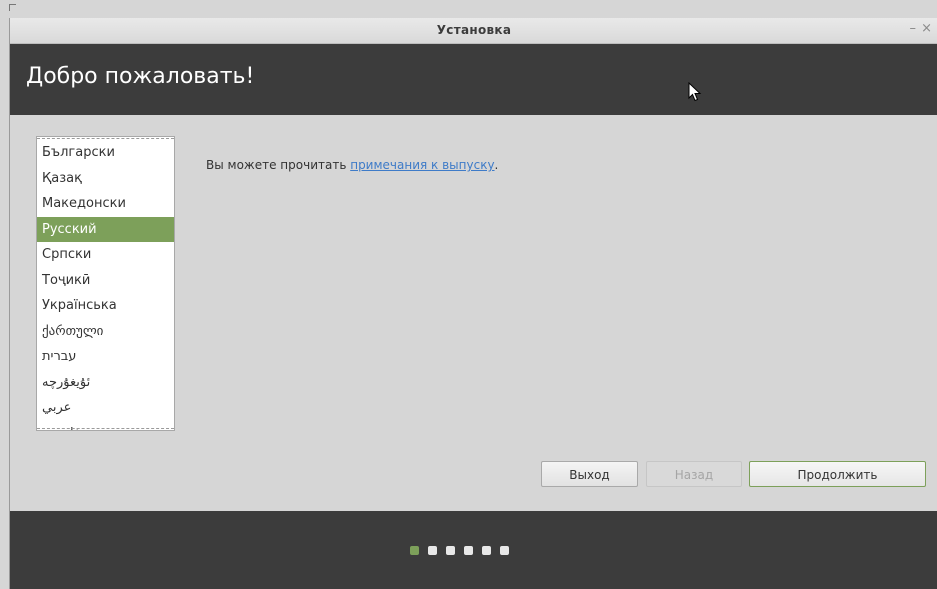  I want to click on close-icon: ×, so click(926, 28).